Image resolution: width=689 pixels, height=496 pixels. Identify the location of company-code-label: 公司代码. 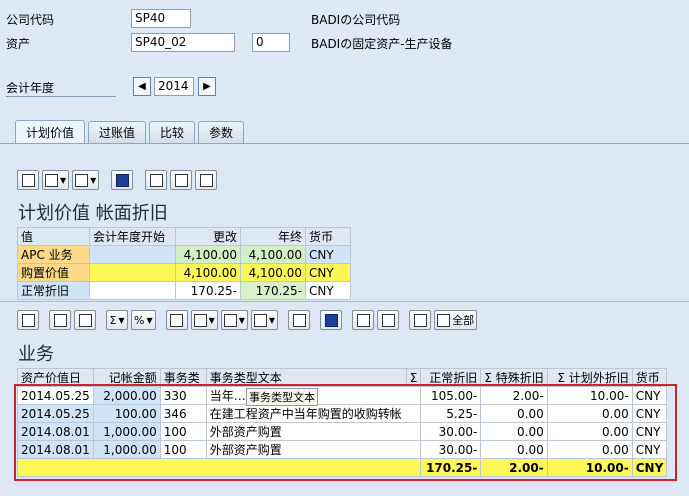
(30, 20).